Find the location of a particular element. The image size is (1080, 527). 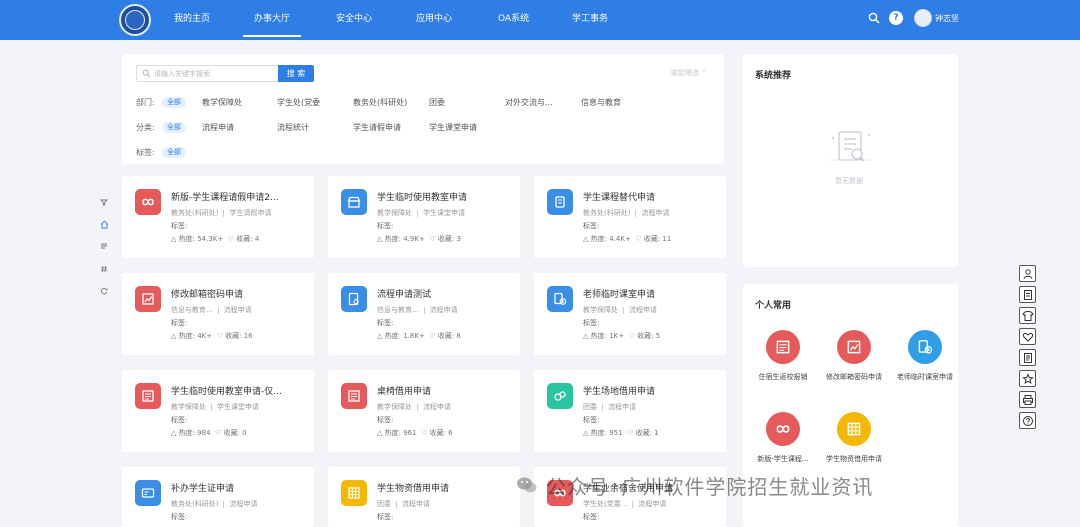

collapse-filter-link: 收起筛选 ^ is located at coordinates (689, 73).